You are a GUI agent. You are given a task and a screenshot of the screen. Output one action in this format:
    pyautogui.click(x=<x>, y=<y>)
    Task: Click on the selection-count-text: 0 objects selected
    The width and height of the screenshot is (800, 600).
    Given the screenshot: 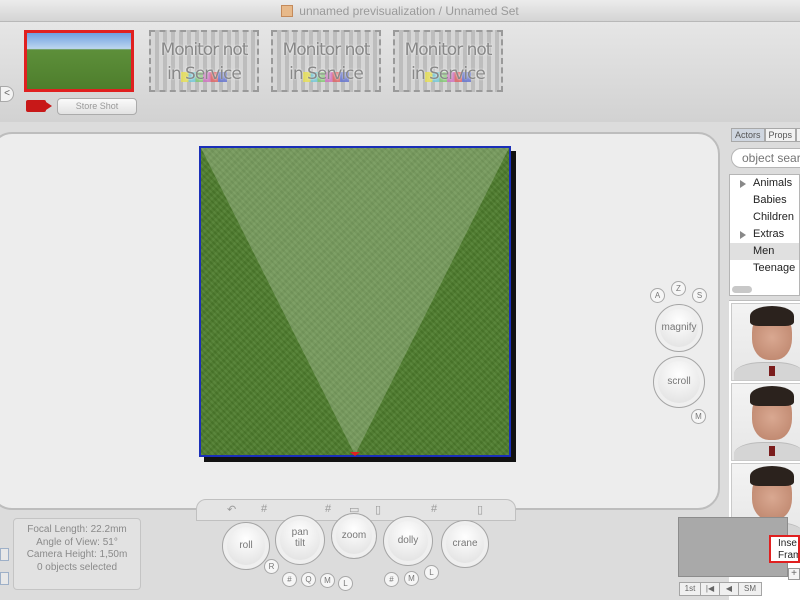 What is the action you would take?
    pyautogui.click(x=77, y=567)
    